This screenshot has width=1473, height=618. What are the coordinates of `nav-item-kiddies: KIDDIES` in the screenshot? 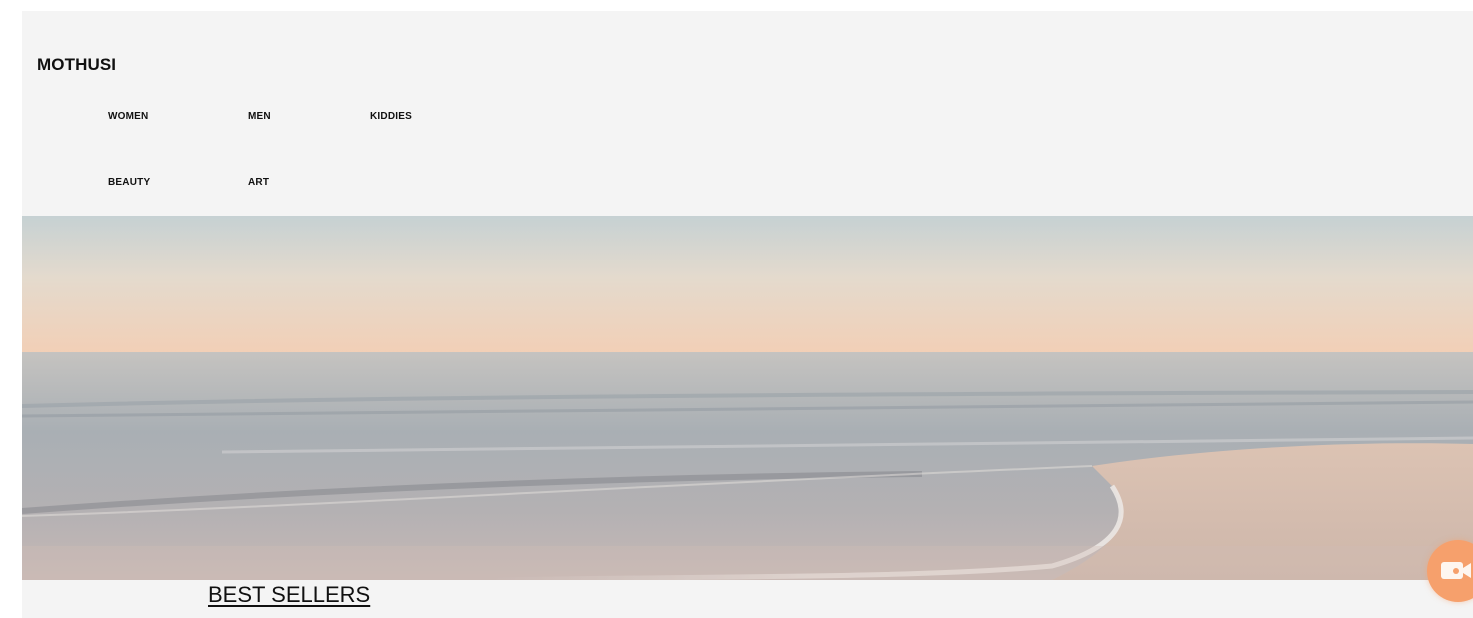 It's located at (391, 116).